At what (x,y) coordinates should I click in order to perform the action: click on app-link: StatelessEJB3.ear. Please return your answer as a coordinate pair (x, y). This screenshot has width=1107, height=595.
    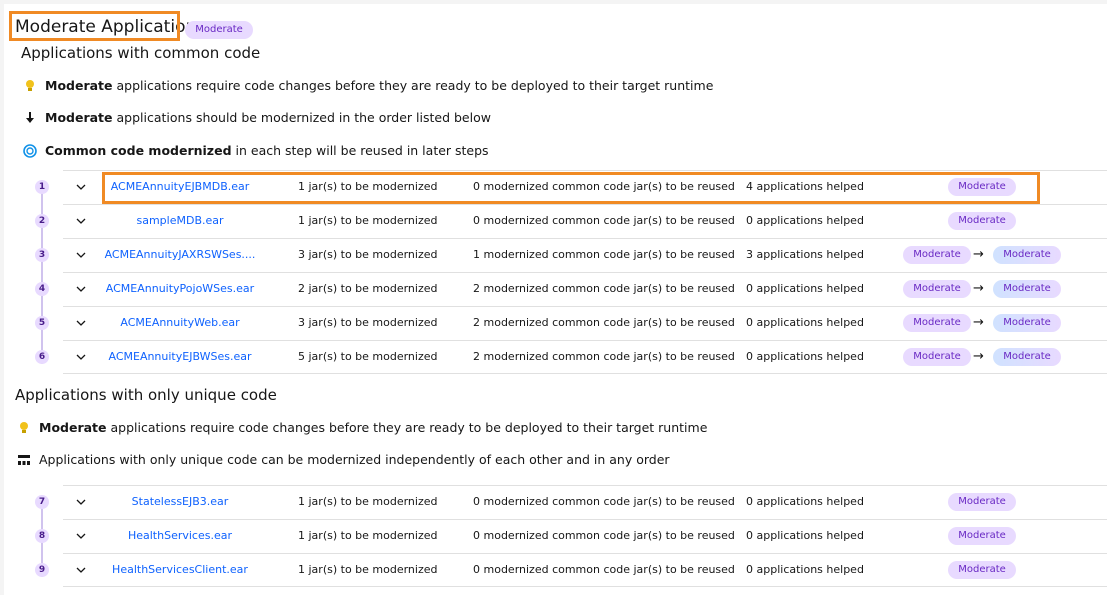
    Looking at the image, I should click on (180, 502).